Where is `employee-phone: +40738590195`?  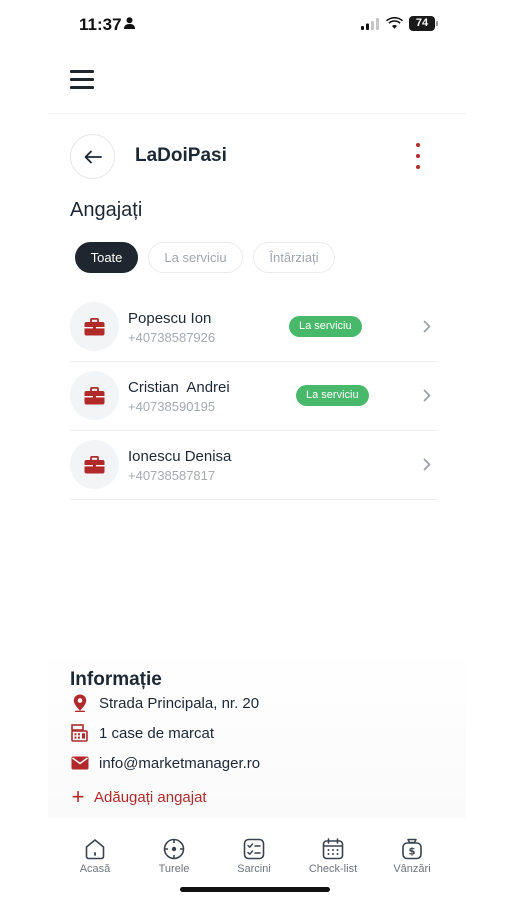 employee-phone: +40738590195 is located at coordinates (172, 406).